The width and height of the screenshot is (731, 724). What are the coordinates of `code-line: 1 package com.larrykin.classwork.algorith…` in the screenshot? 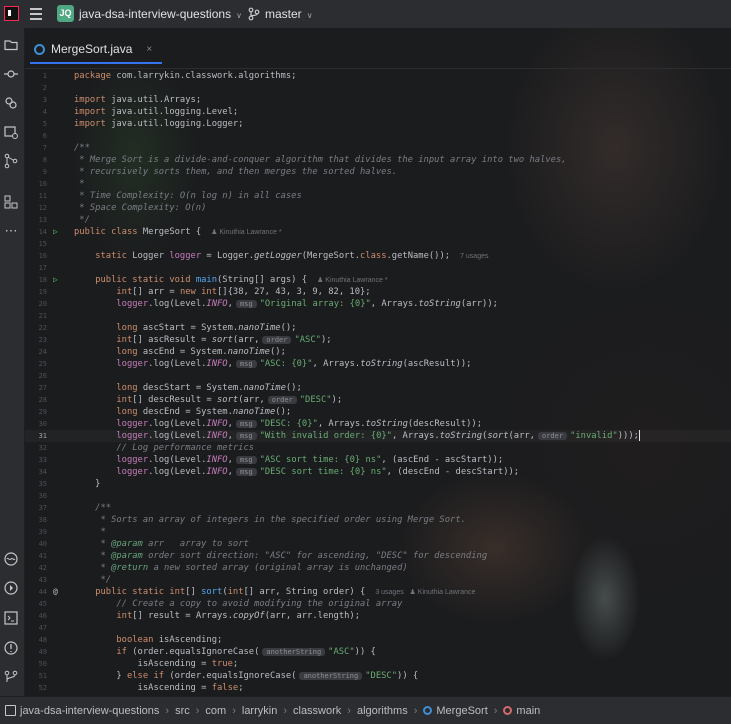 It's located at (378, 76).